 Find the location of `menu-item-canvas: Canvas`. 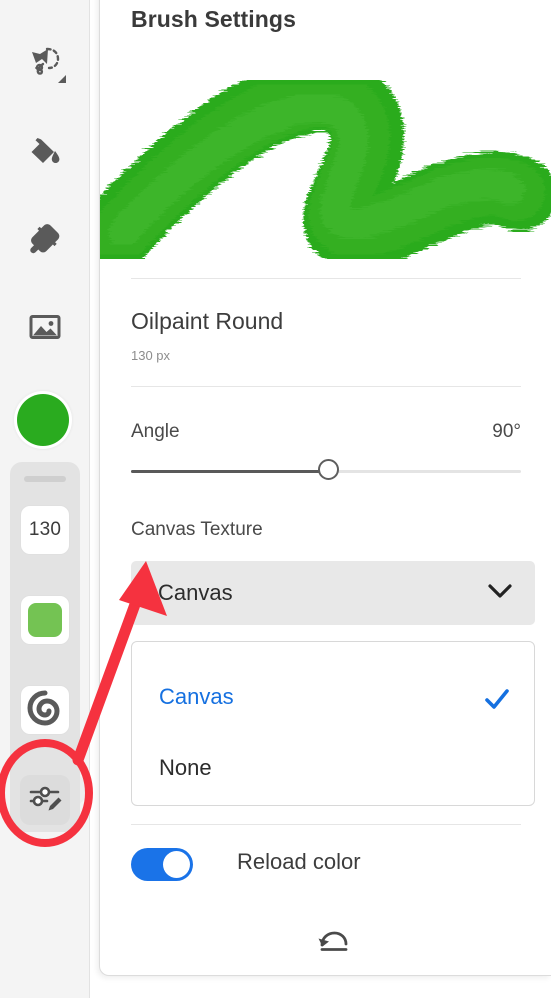

menu-item-canvas: Canvas is located at coordinates (333, 699).